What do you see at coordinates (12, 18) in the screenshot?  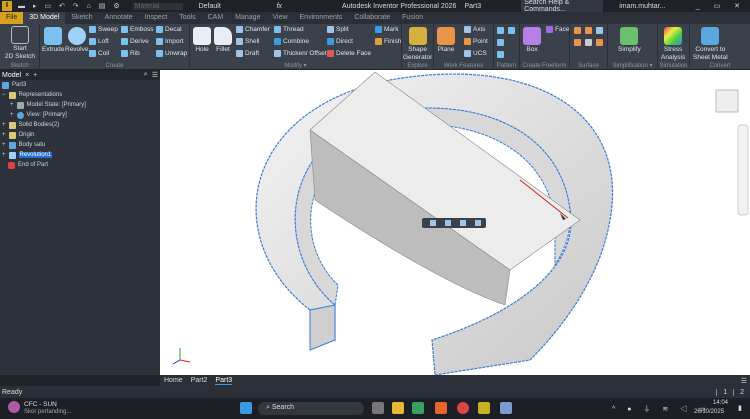 I see `tab-file: File` at bounding box center [12, 18].